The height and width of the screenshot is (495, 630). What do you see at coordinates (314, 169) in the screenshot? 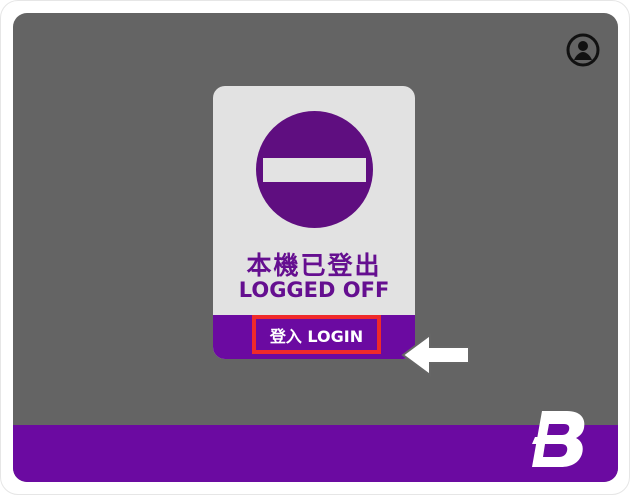
I see `no-entry-icon` at bounding box center [314, 169].